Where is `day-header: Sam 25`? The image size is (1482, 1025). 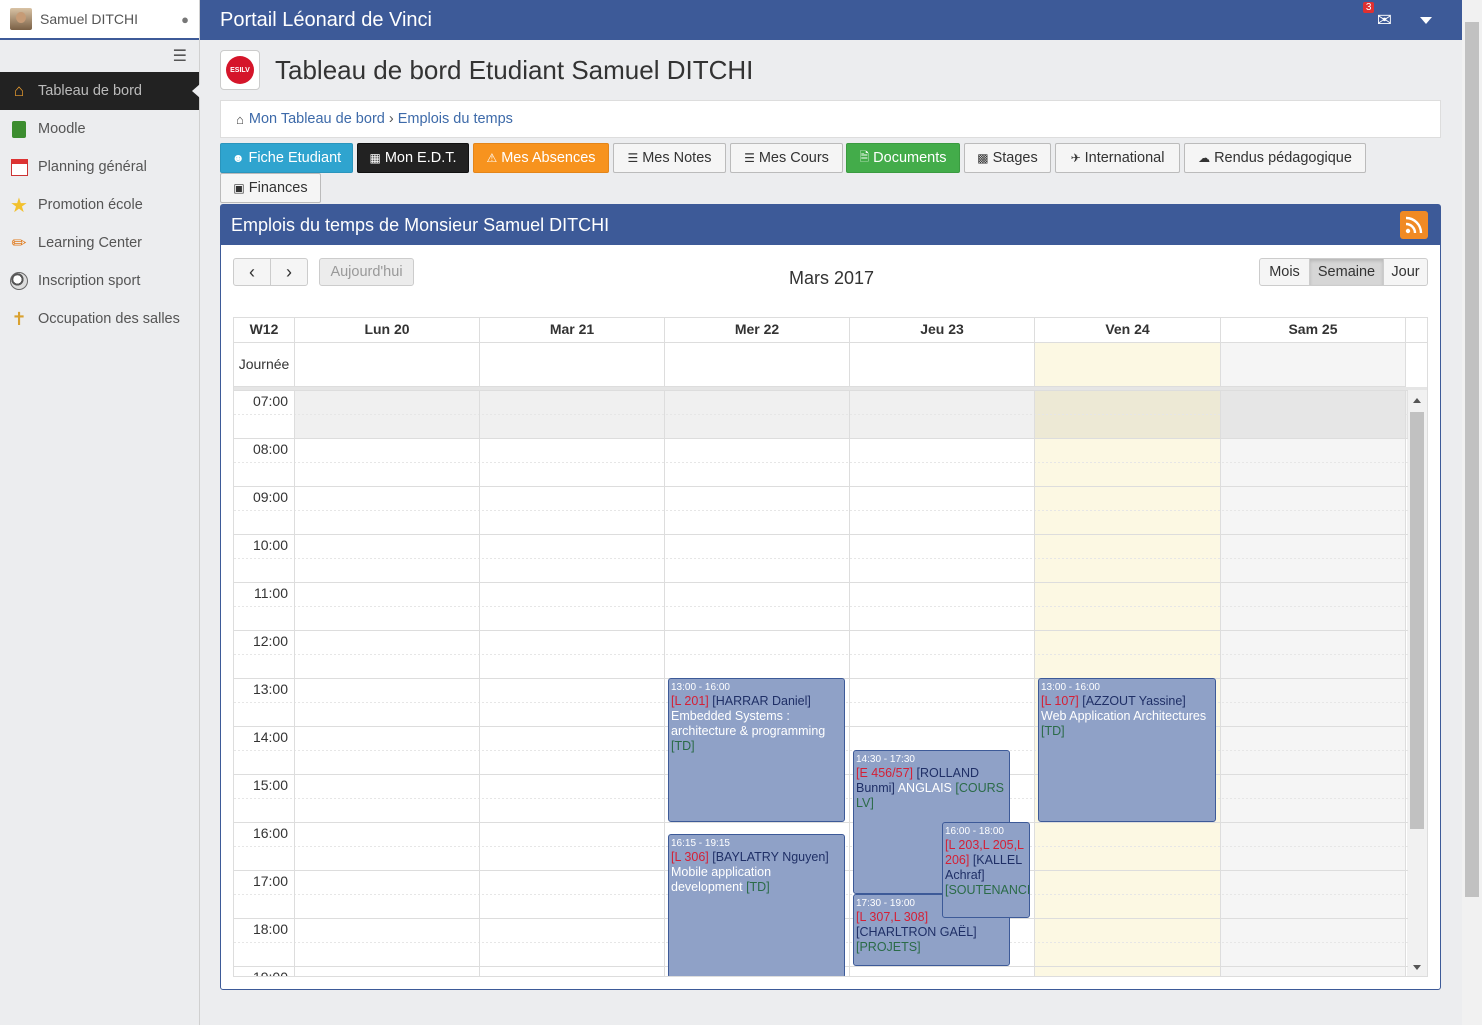
day-header: Sam 25 is located at coordinates (1313, 330).